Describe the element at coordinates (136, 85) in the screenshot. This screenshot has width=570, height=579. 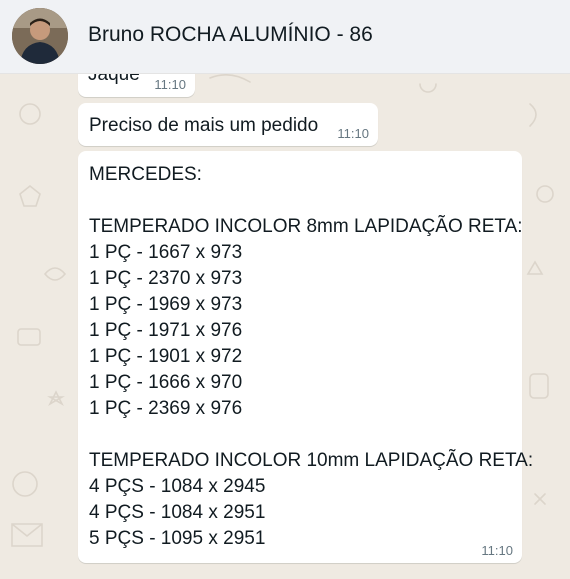
I see `message-bubble: Jaque 11:10` at that location.